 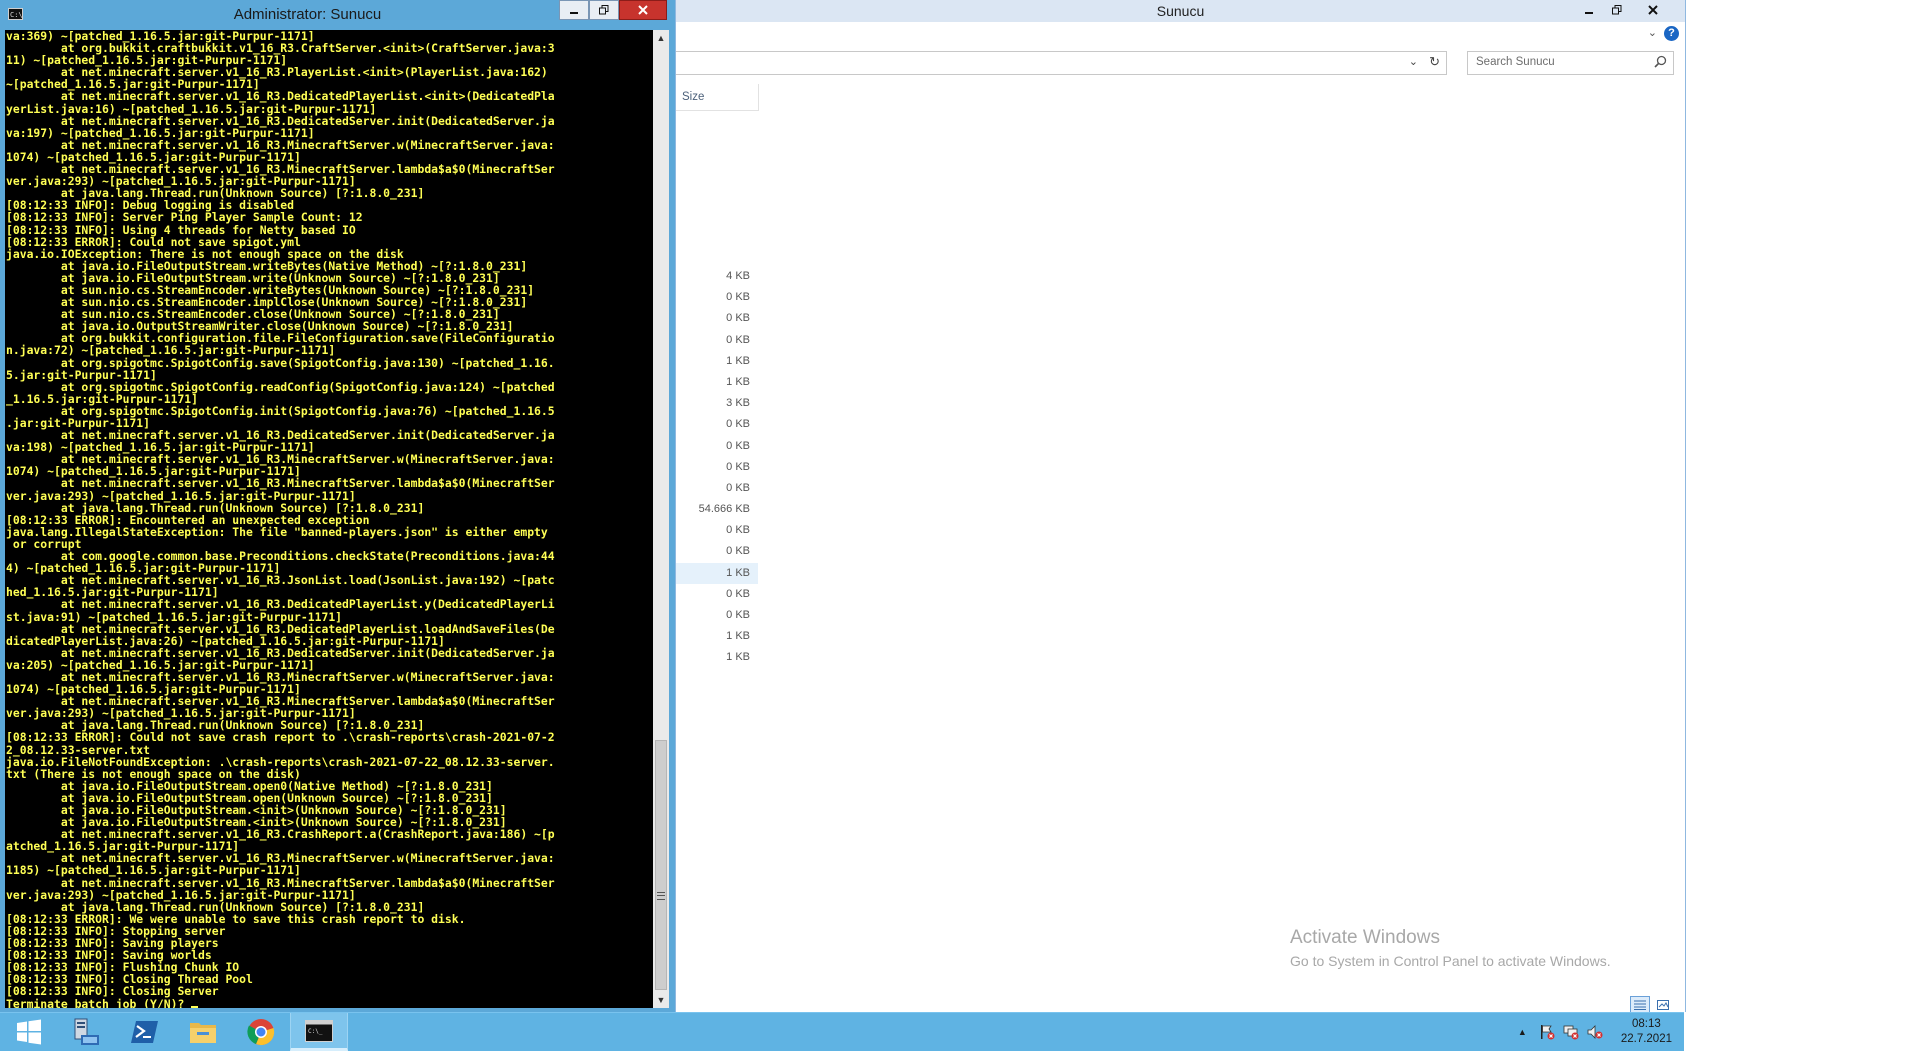 What do you see at coordinates (717, 276) in the screenshot?
I see `file-size-cell: 4 KB` at bounding box center [717, 276].